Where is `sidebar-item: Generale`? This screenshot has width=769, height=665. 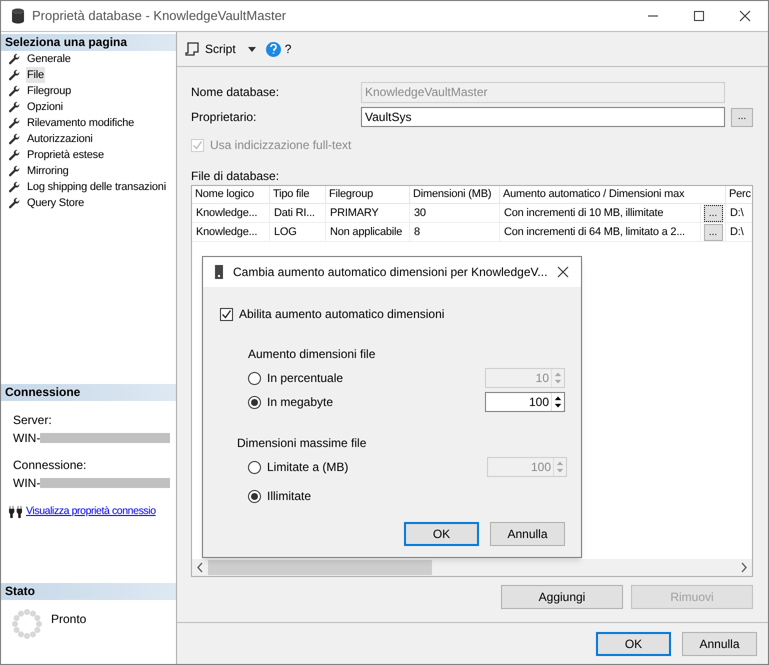
sidebar-item: Generale is located at coordinates (49, 59).